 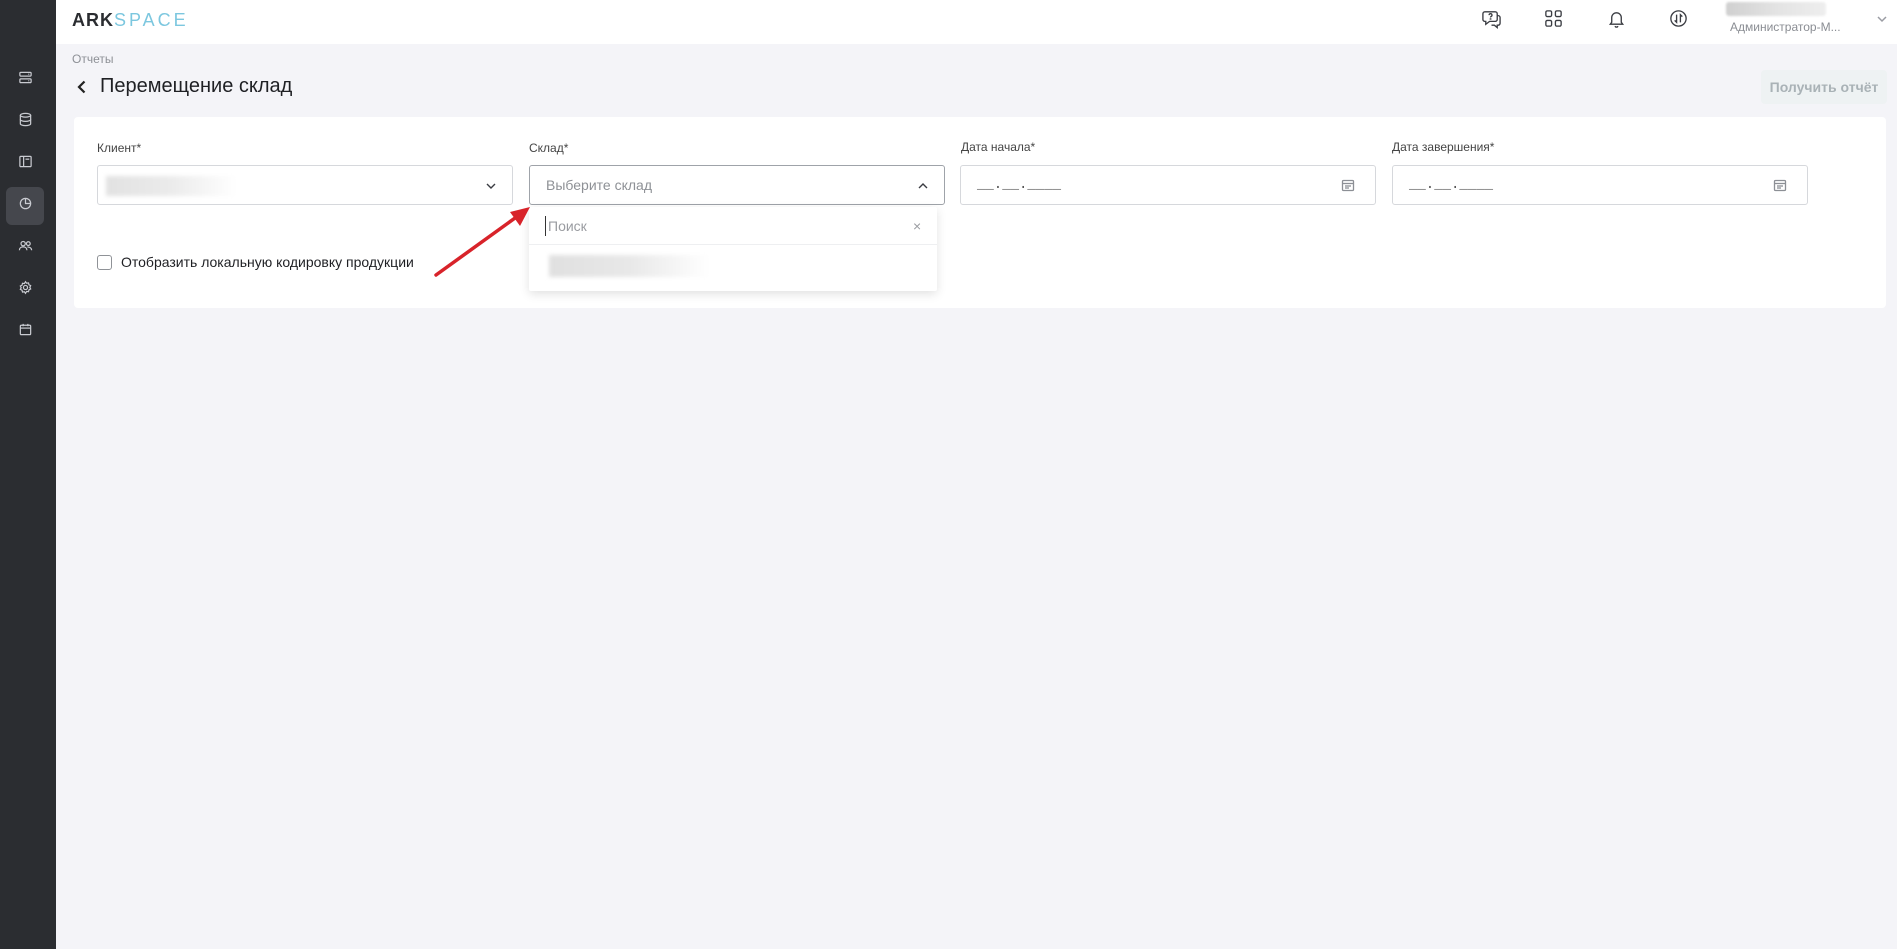 I want to click on local-coding-checkbox-row: Отобразить локальную кодировку продукции, so click(x=255, y=262).